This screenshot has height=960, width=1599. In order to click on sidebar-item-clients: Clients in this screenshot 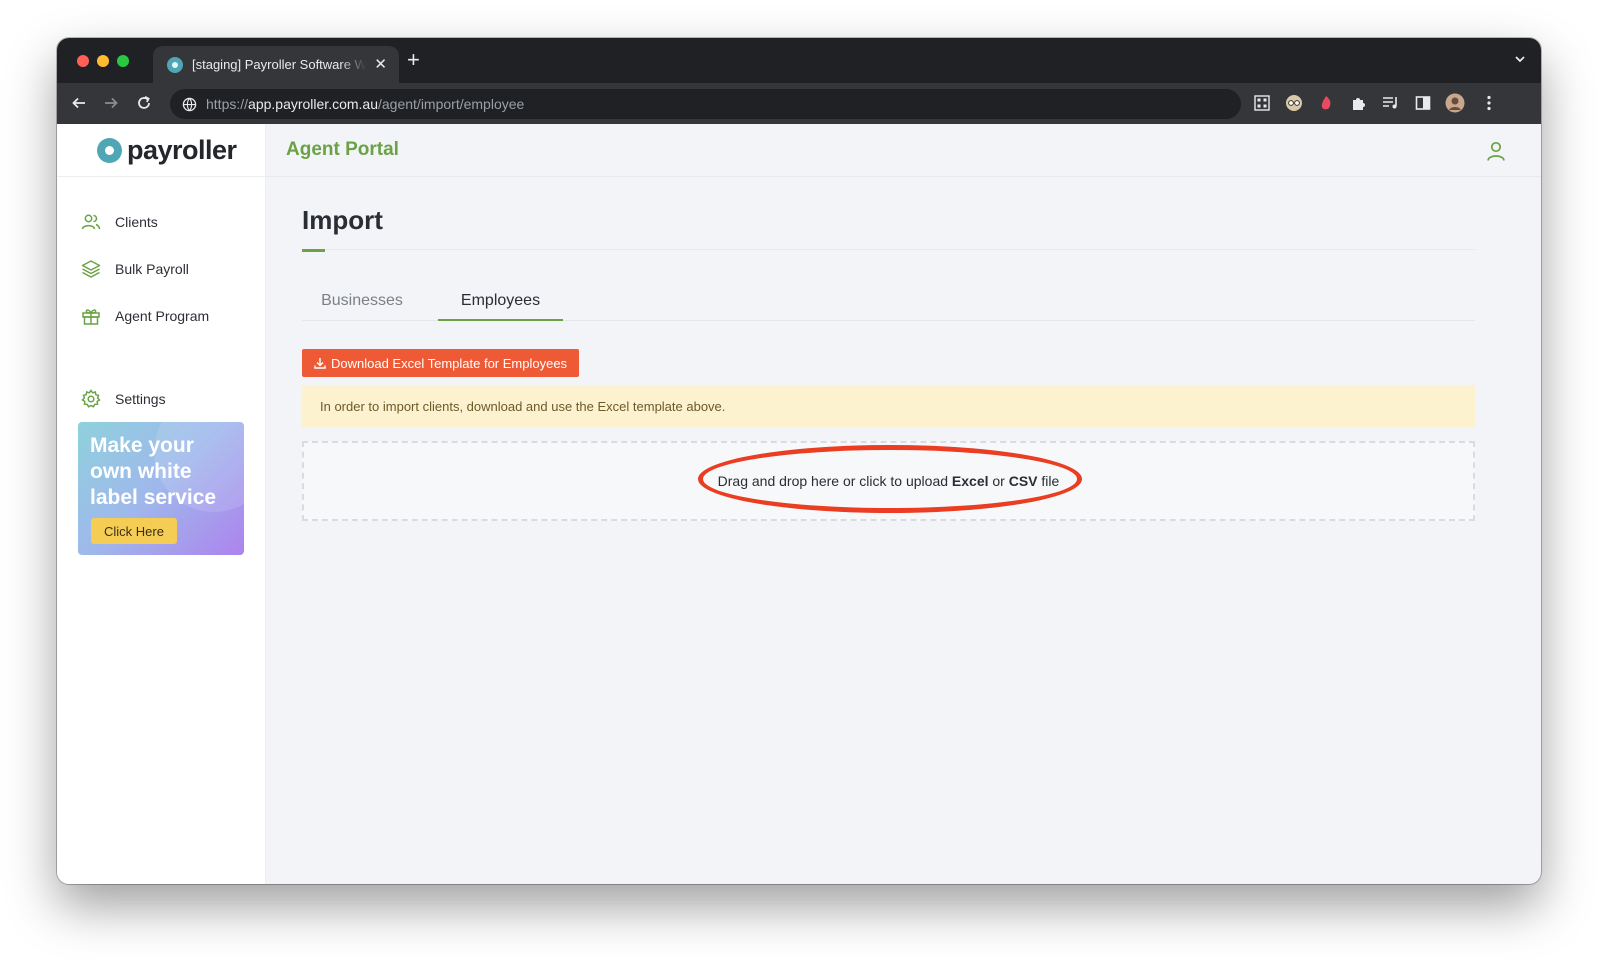, I will do `click(119, 222)`.